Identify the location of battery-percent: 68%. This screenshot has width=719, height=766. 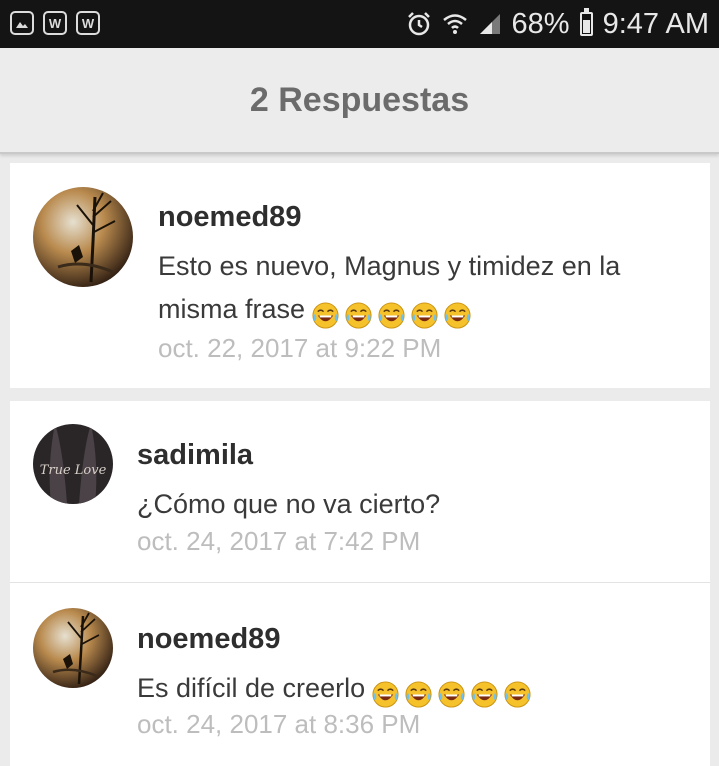
(540, 23).